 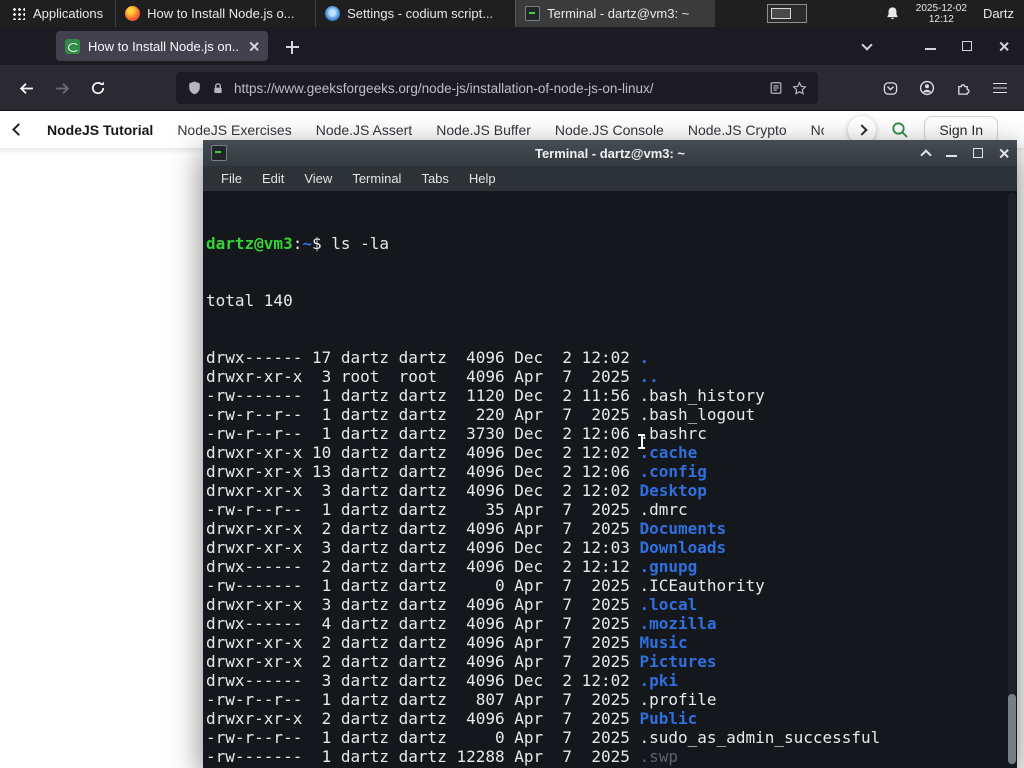 What do you see at coordinates (218, 88) in the screenshot?
I see `lock-icon` at bounding box center [218, 88].